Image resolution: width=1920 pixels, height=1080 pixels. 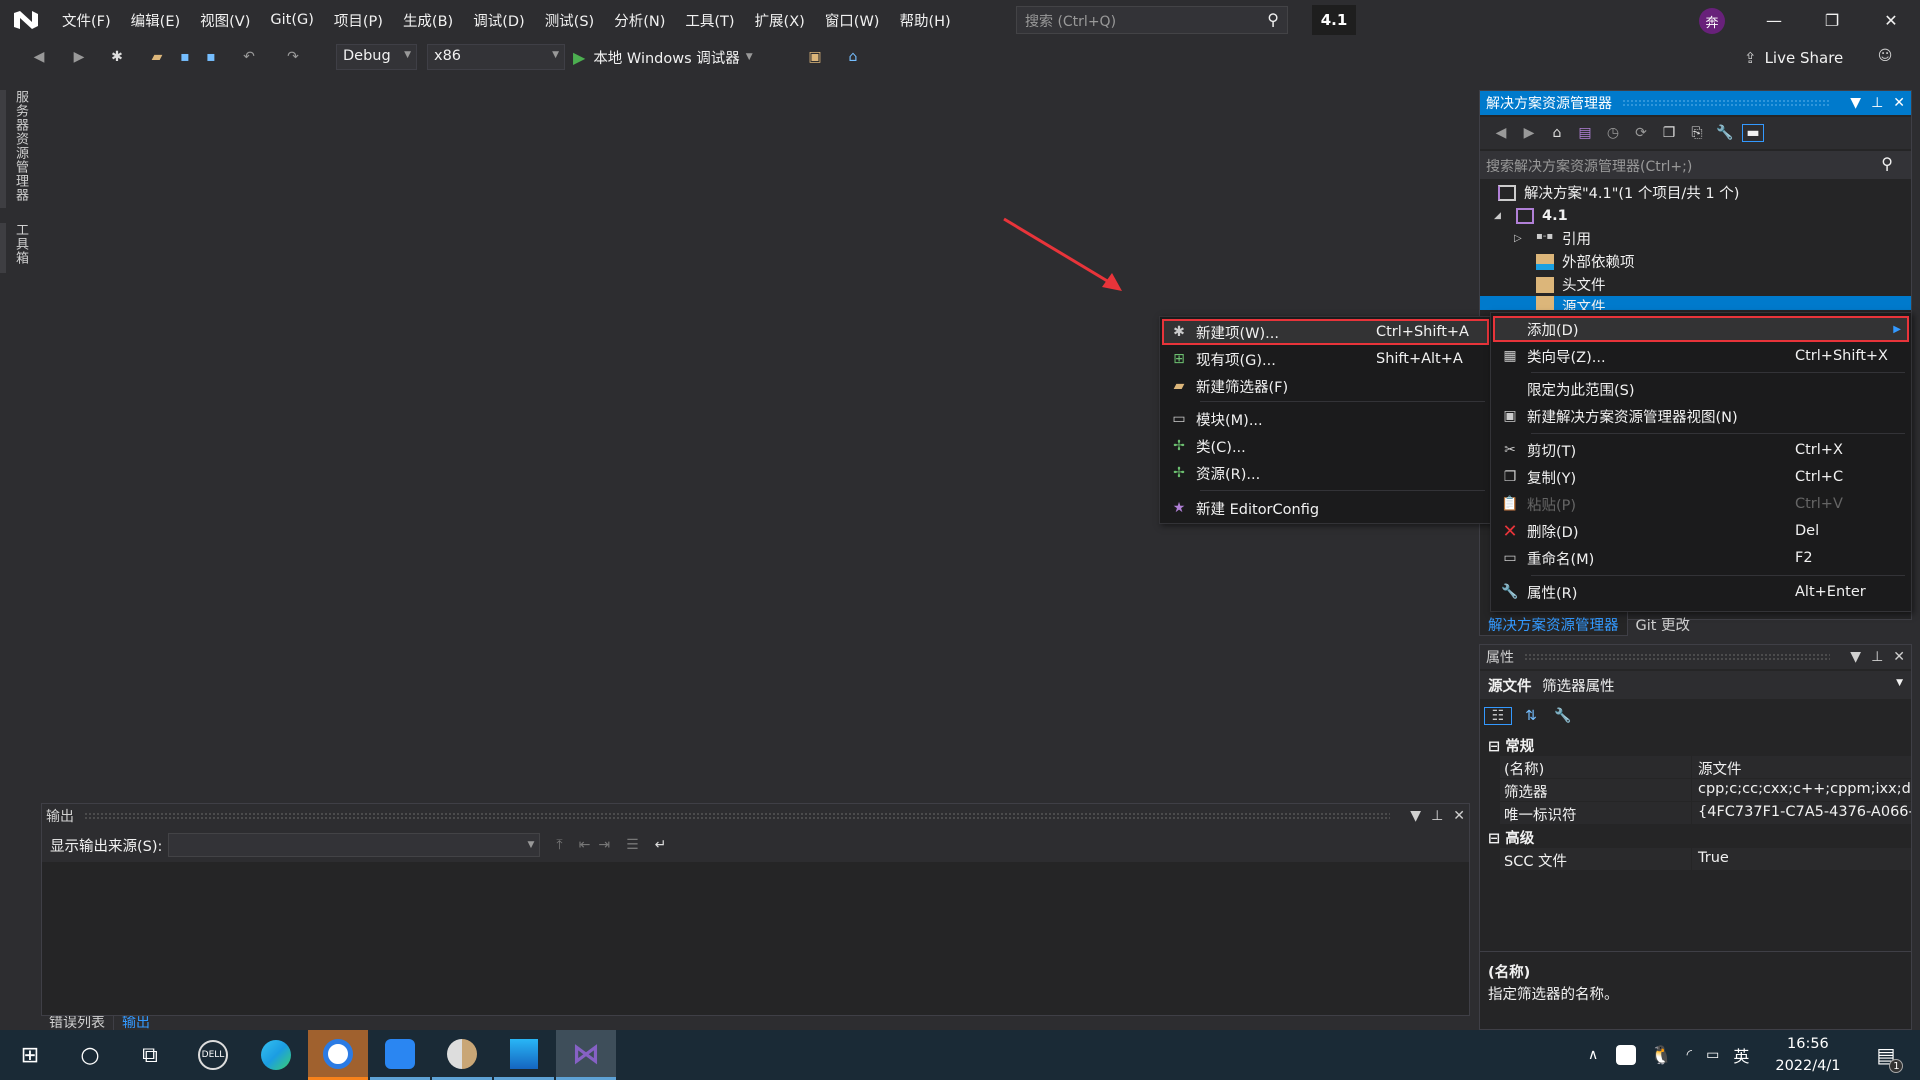 I want to click on home-icon: ⌂, so click(x=1557, y=133).